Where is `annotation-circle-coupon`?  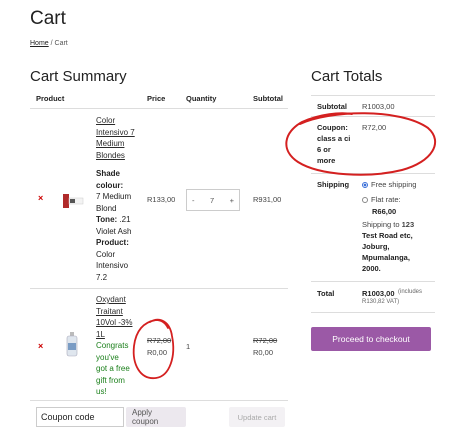 annotation-circle-coupon is located at coordinates (361, 144).